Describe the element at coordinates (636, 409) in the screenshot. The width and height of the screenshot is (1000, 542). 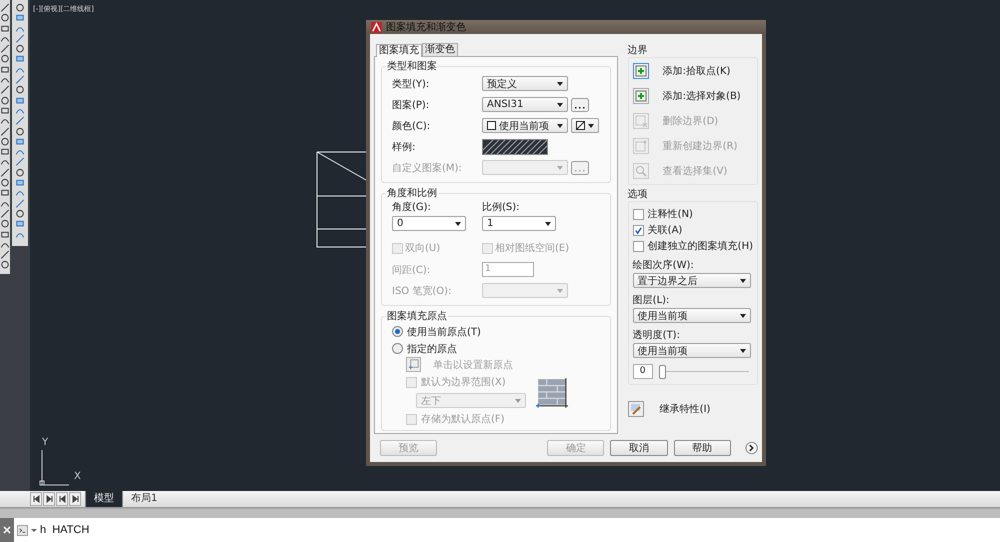
I see `brush-icon` at that location.